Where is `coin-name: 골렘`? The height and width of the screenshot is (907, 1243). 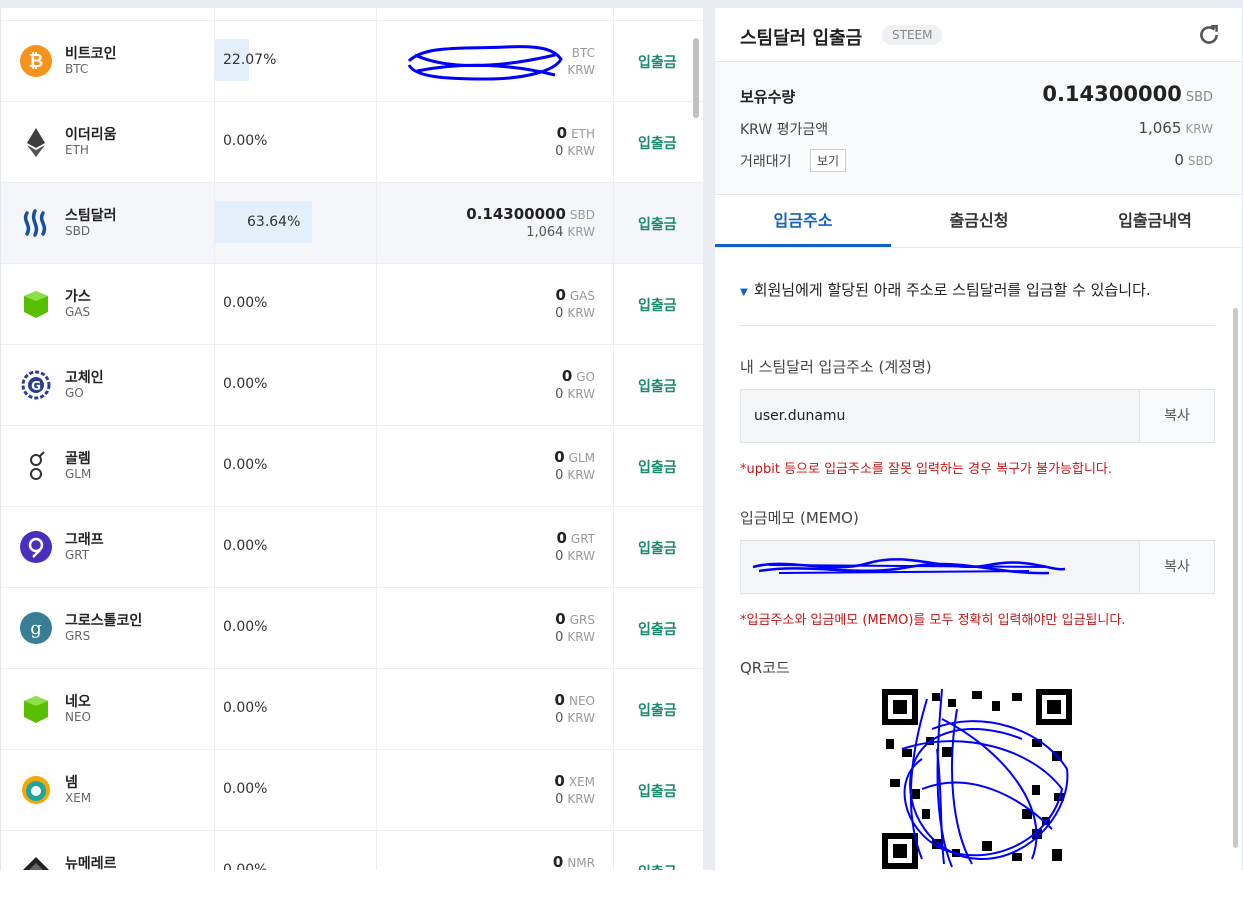 coin-name: 골렘 is located at coordinates (78, 459).